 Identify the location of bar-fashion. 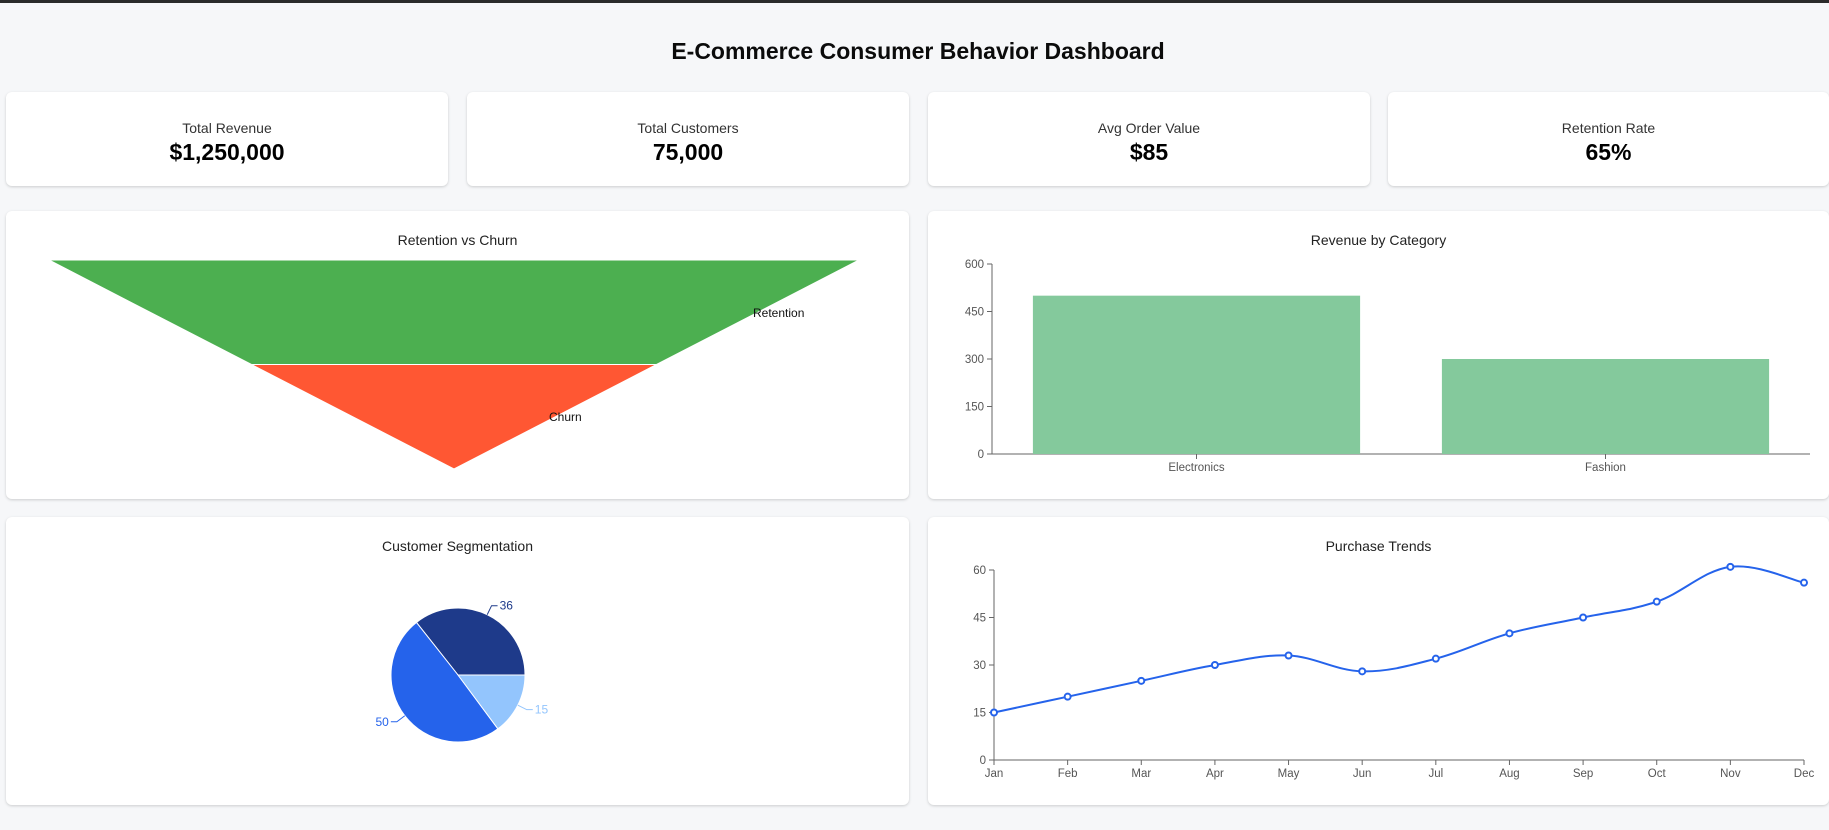
(1605, 406).